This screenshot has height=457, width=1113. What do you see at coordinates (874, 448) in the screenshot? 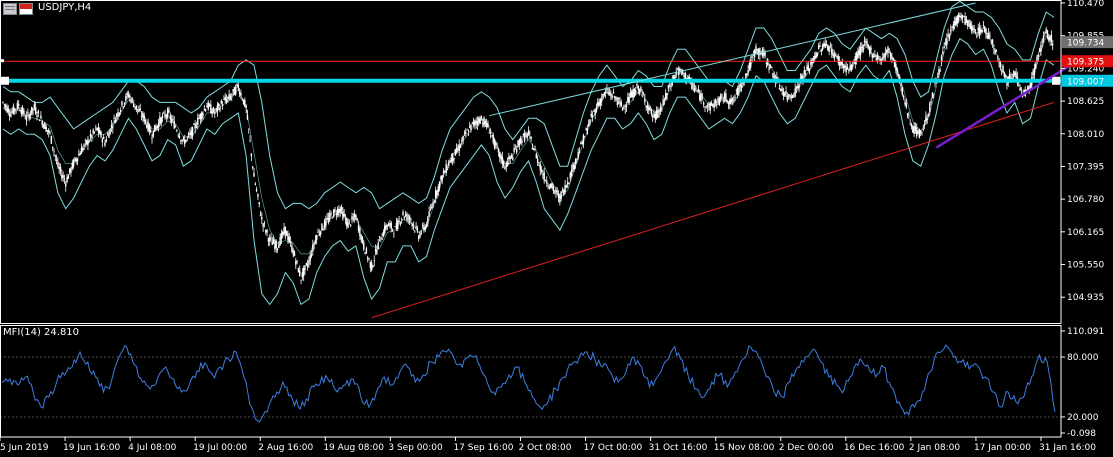
I see `time-axis-label: 16 Dec 16:00` at bounding box center [874, 448].